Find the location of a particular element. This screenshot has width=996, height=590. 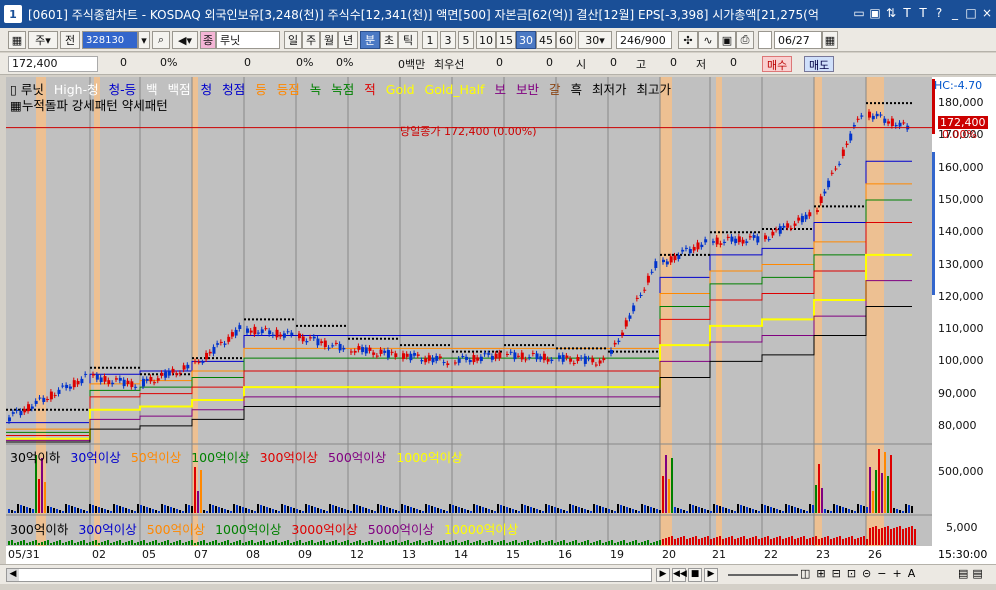

prev-button: 전 is located at coordinates (70, 40).